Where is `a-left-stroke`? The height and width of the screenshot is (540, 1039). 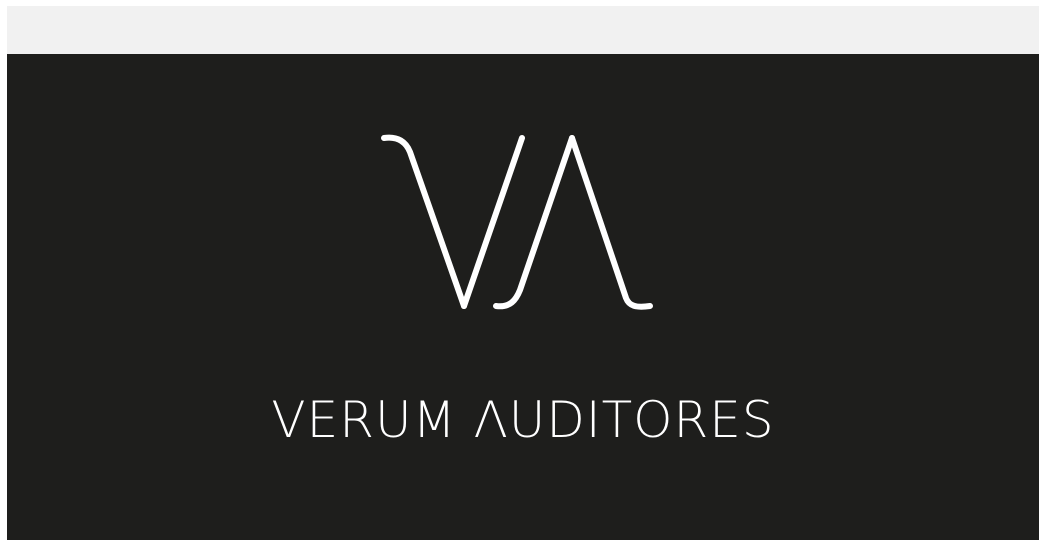 a-left-stroke is located at coordinates (534, 222).